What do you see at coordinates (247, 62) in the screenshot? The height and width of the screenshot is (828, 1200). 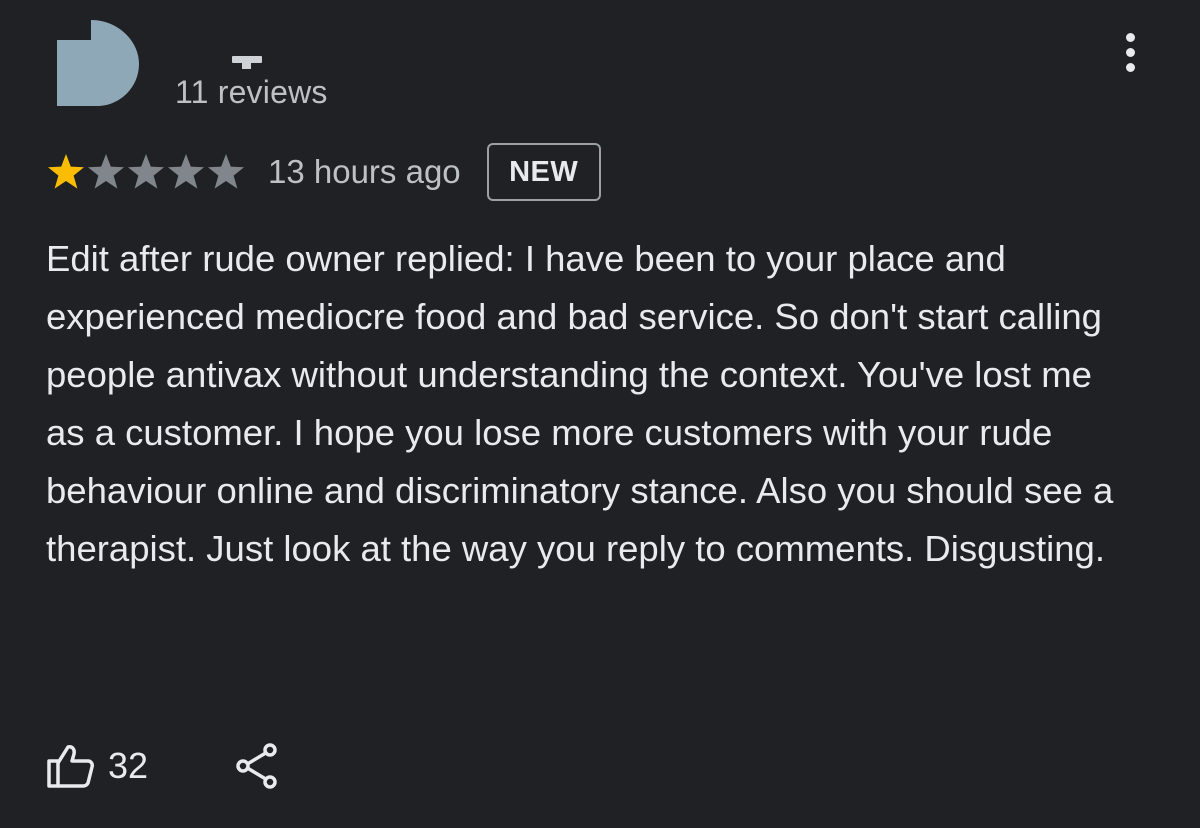 I see `reviewer-name-redacted` at bounding box center [247, 62].